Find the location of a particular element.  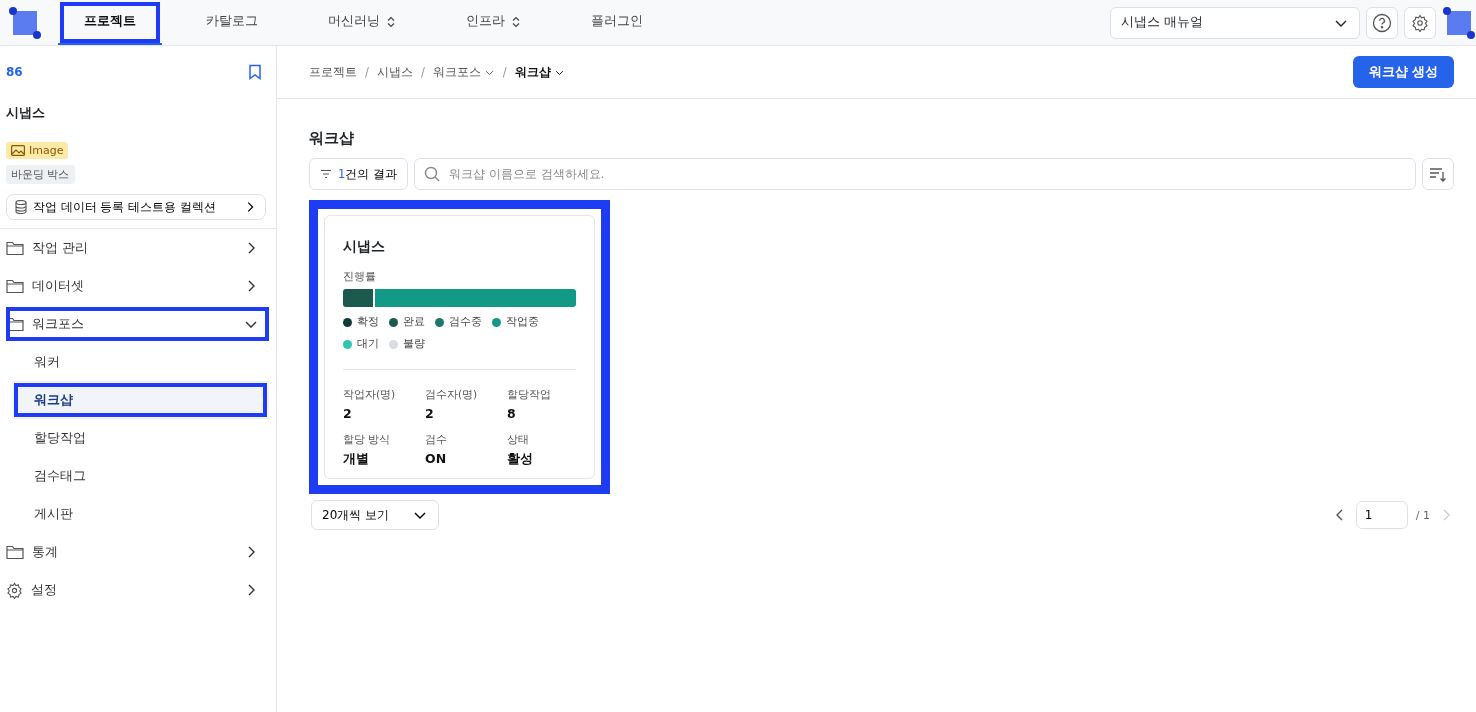

legend-label: 확정 is located at coordinates (368, 322).